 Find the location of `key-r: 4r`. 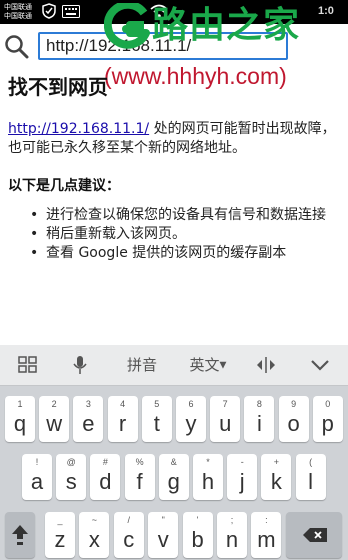

key-r: 4r is located at coordinates (122, 419).